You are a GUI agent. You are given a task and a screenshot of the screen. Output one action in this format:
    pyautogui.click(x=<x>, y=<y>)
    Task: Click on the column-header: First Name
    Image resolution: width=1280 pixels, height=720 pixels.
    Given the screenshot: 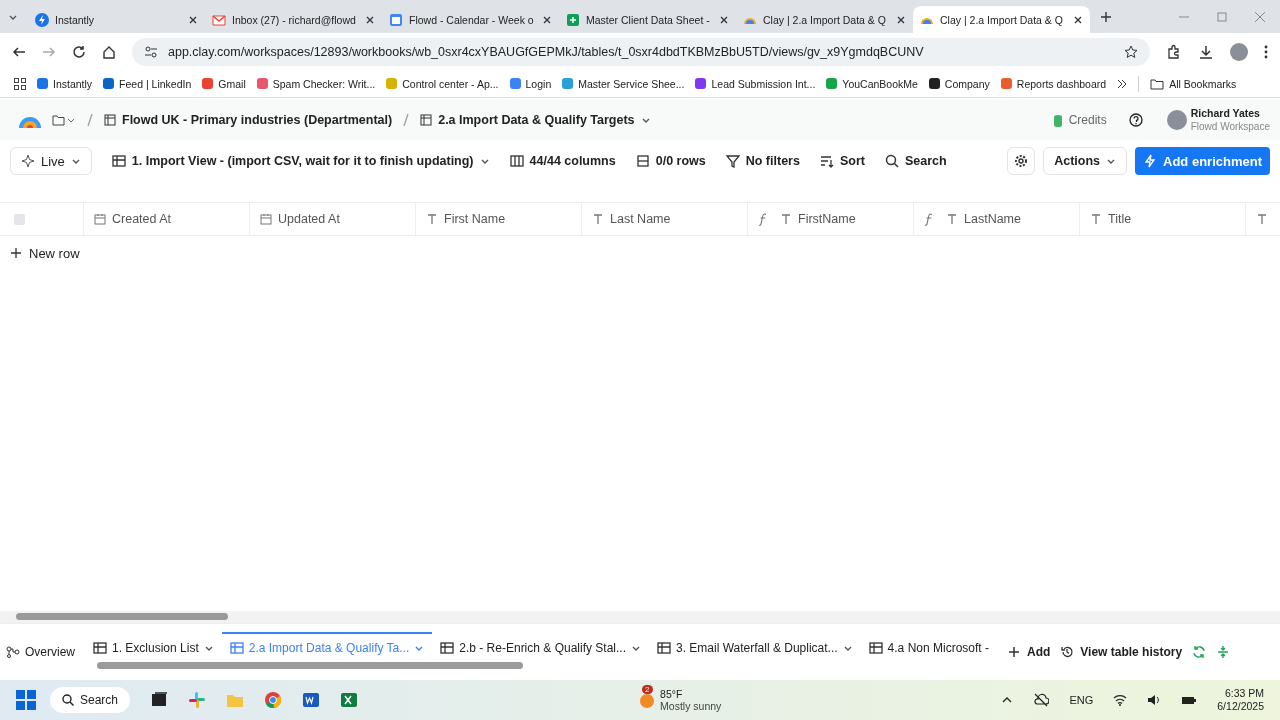 What is the action you would take?
    pyautogui.click(x=498, y=219)
    